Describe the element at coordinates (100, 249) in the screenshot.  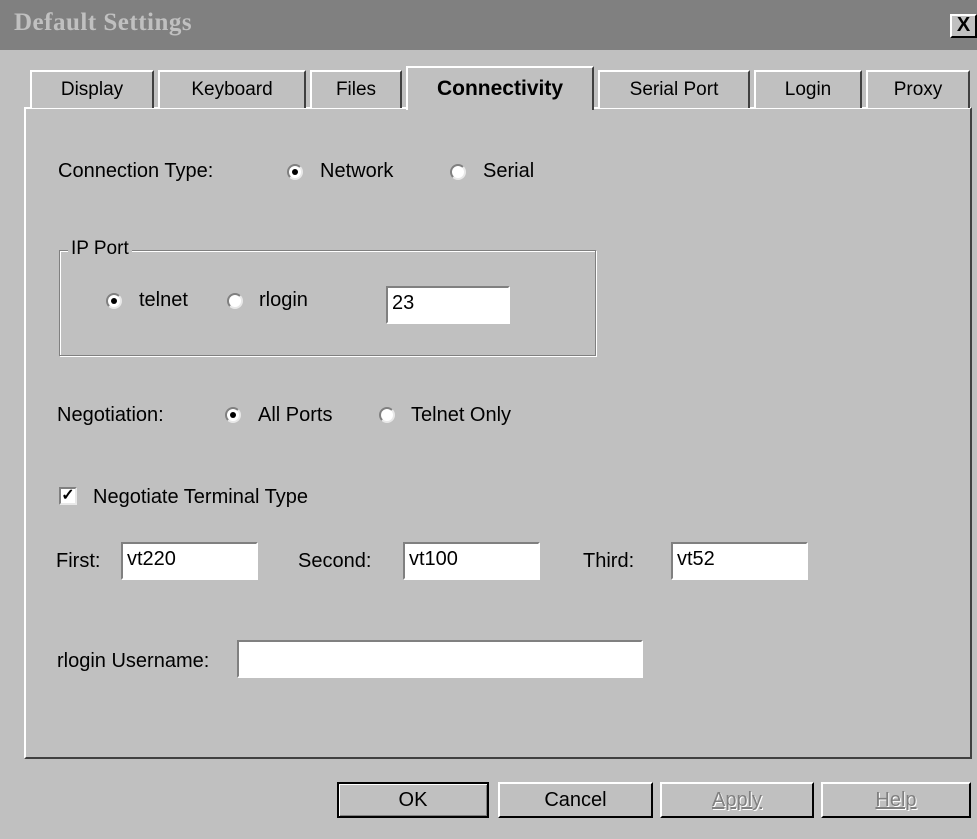
I see `ip-port-group-label: IP Port` at that location.